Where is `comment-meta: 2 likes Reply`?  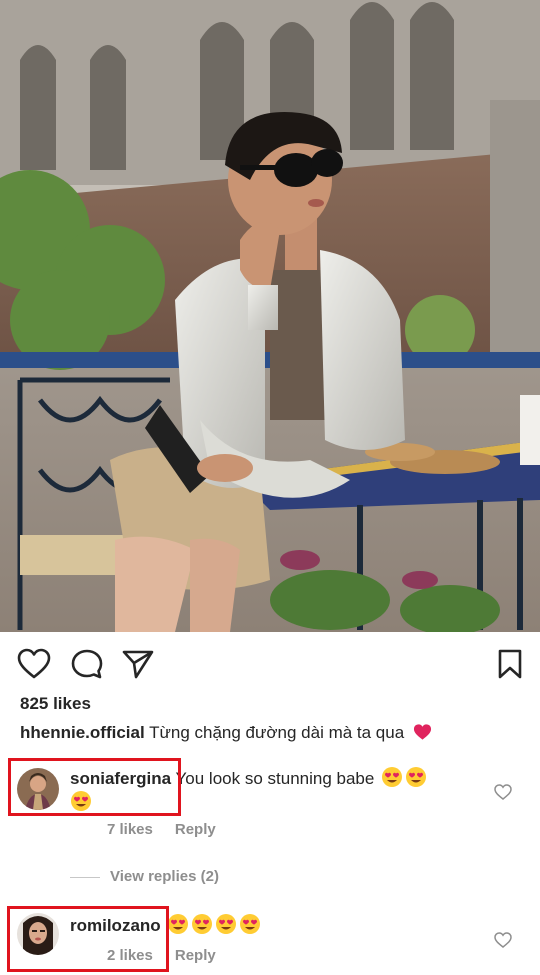 comment-meta: 2 likes Reply is located at coordinates (172, 955).